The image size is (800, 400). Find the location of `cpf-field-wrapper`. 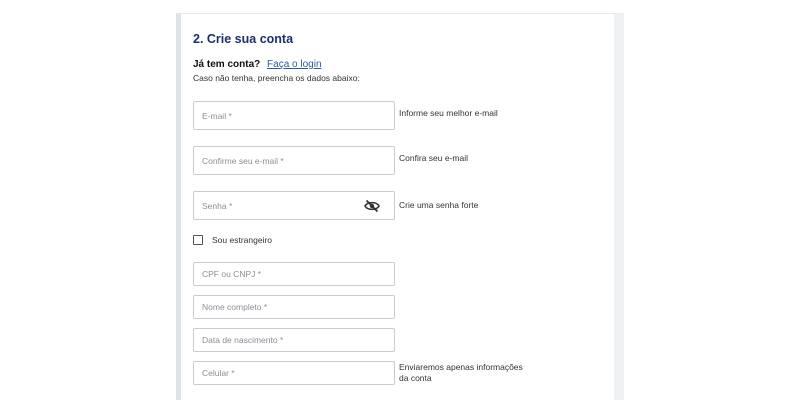

cpf-field-wrapper is located at coordinates (294, 274).